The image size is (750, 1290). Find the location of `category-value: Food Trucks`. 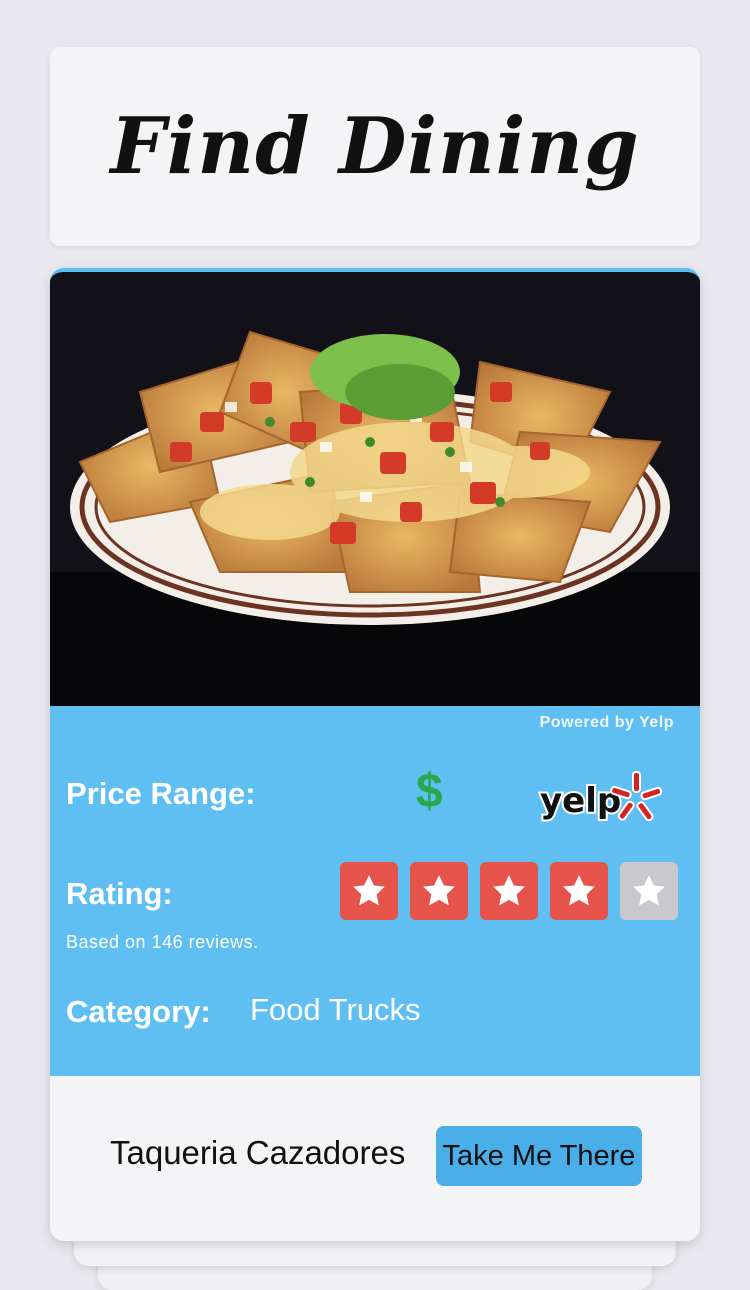

category-value: Food Trucks is located at coordinates (335, 1009).